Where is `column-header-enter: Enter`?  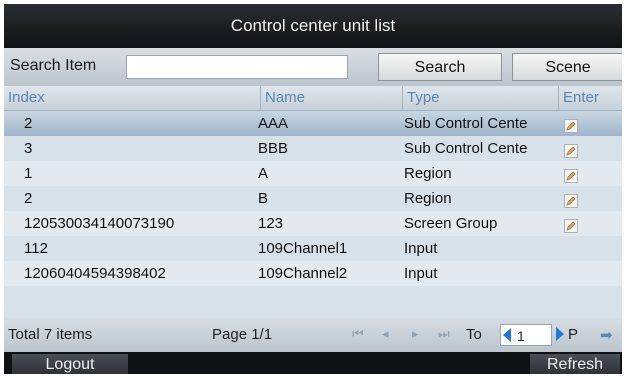 column-header-enter: Enter is located at coordinates (590, 98).